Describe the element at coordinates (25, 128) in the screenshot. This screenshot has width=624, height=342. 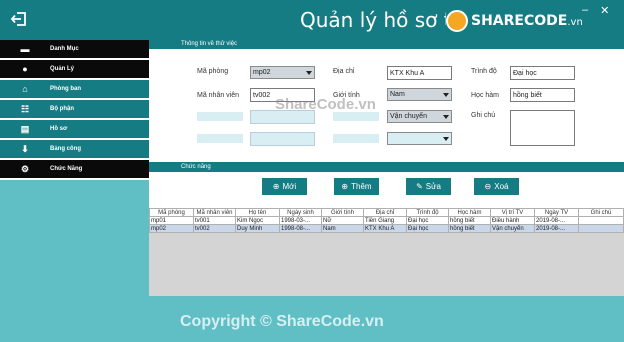
I see `doc-icon: ▤` at that location.